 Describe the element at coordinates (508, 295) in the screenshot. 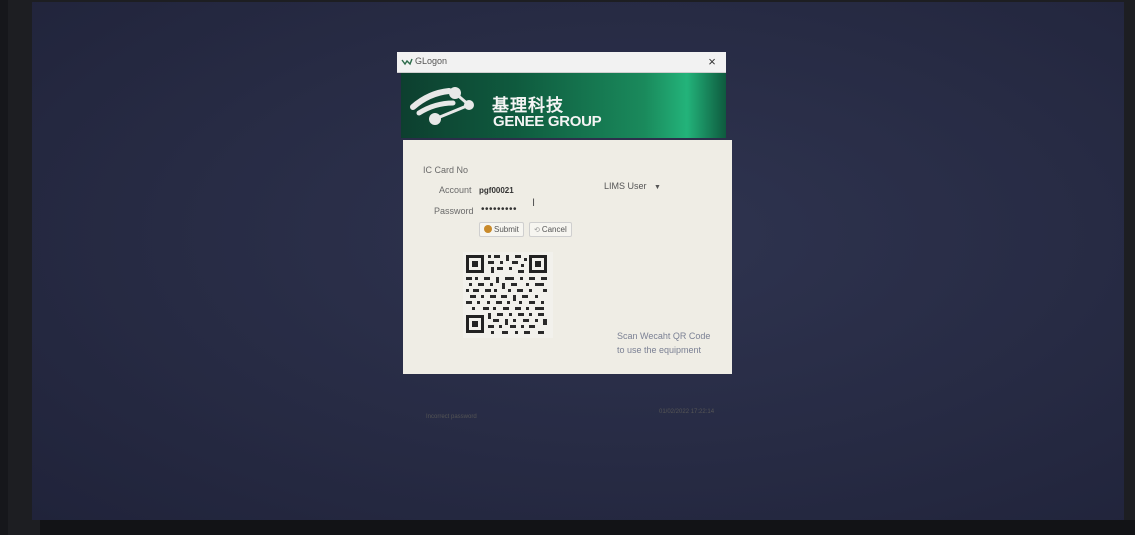

I see `wechat-qr-code` at that location.